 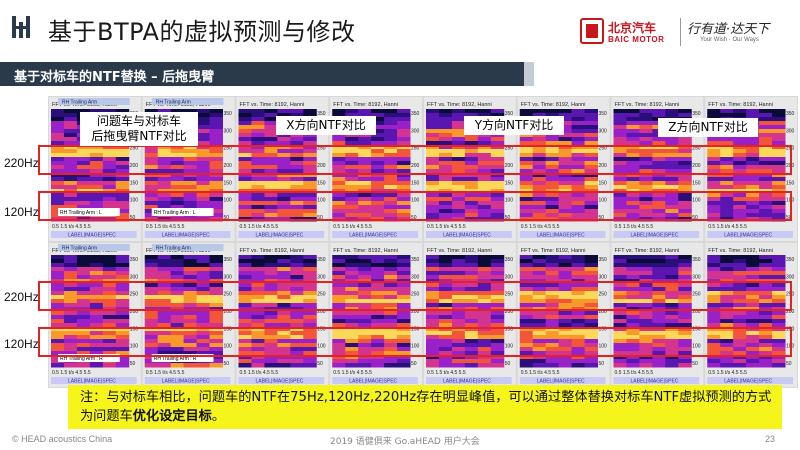 What do you see at coordinates (62, 439) in the screenshot?
I see `footer-copyright: © HEAD acoustics China` at bounding box center [62, 439].